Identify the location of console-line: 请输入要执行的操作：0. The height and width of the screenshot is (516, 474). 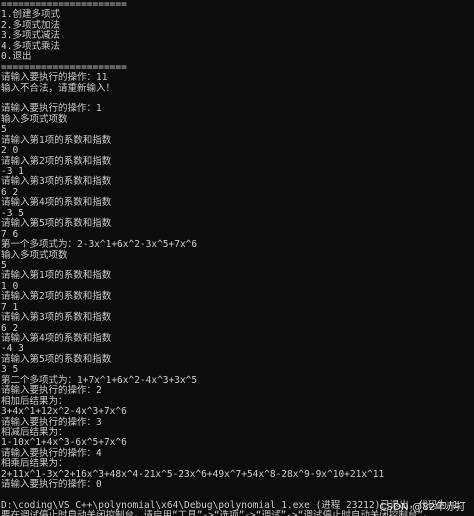
(51, 485).